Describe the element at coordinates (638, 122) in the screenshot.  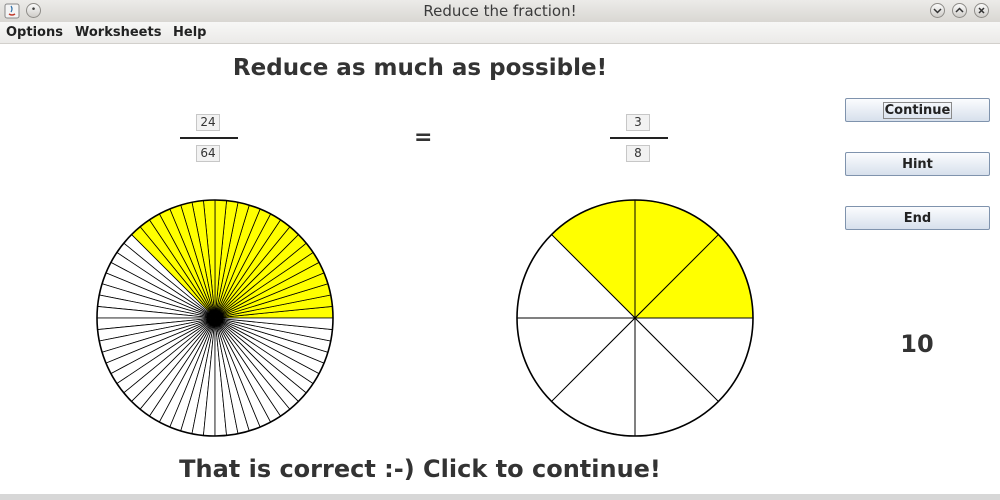
I see `right-numerator-field: 3` at that location.